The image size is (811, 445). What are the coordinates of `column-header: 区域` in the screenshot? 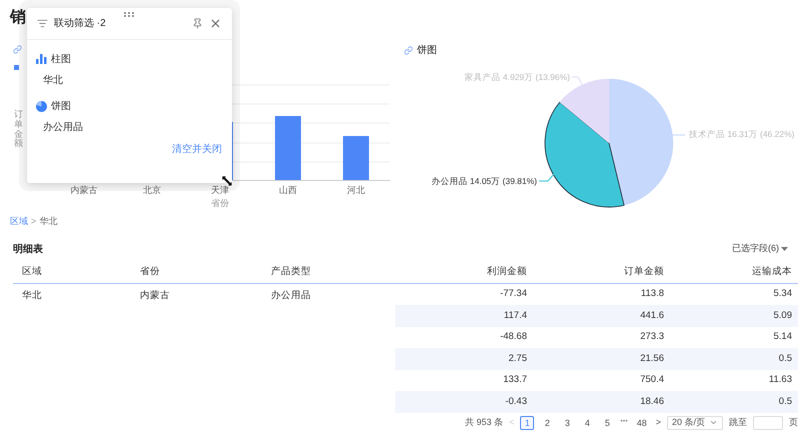 It's located at (72, 273).